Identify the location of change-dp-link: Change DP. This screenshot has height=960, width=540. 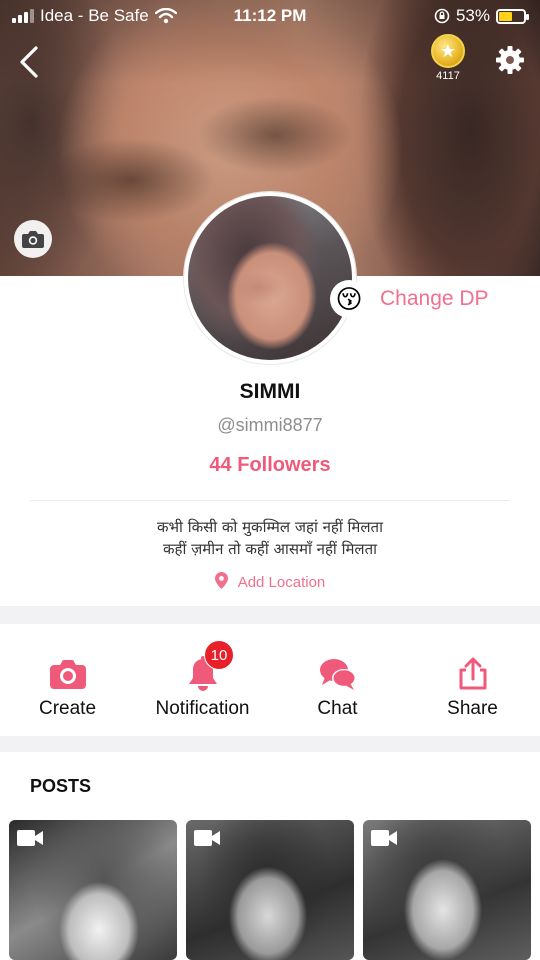
(434, 299).